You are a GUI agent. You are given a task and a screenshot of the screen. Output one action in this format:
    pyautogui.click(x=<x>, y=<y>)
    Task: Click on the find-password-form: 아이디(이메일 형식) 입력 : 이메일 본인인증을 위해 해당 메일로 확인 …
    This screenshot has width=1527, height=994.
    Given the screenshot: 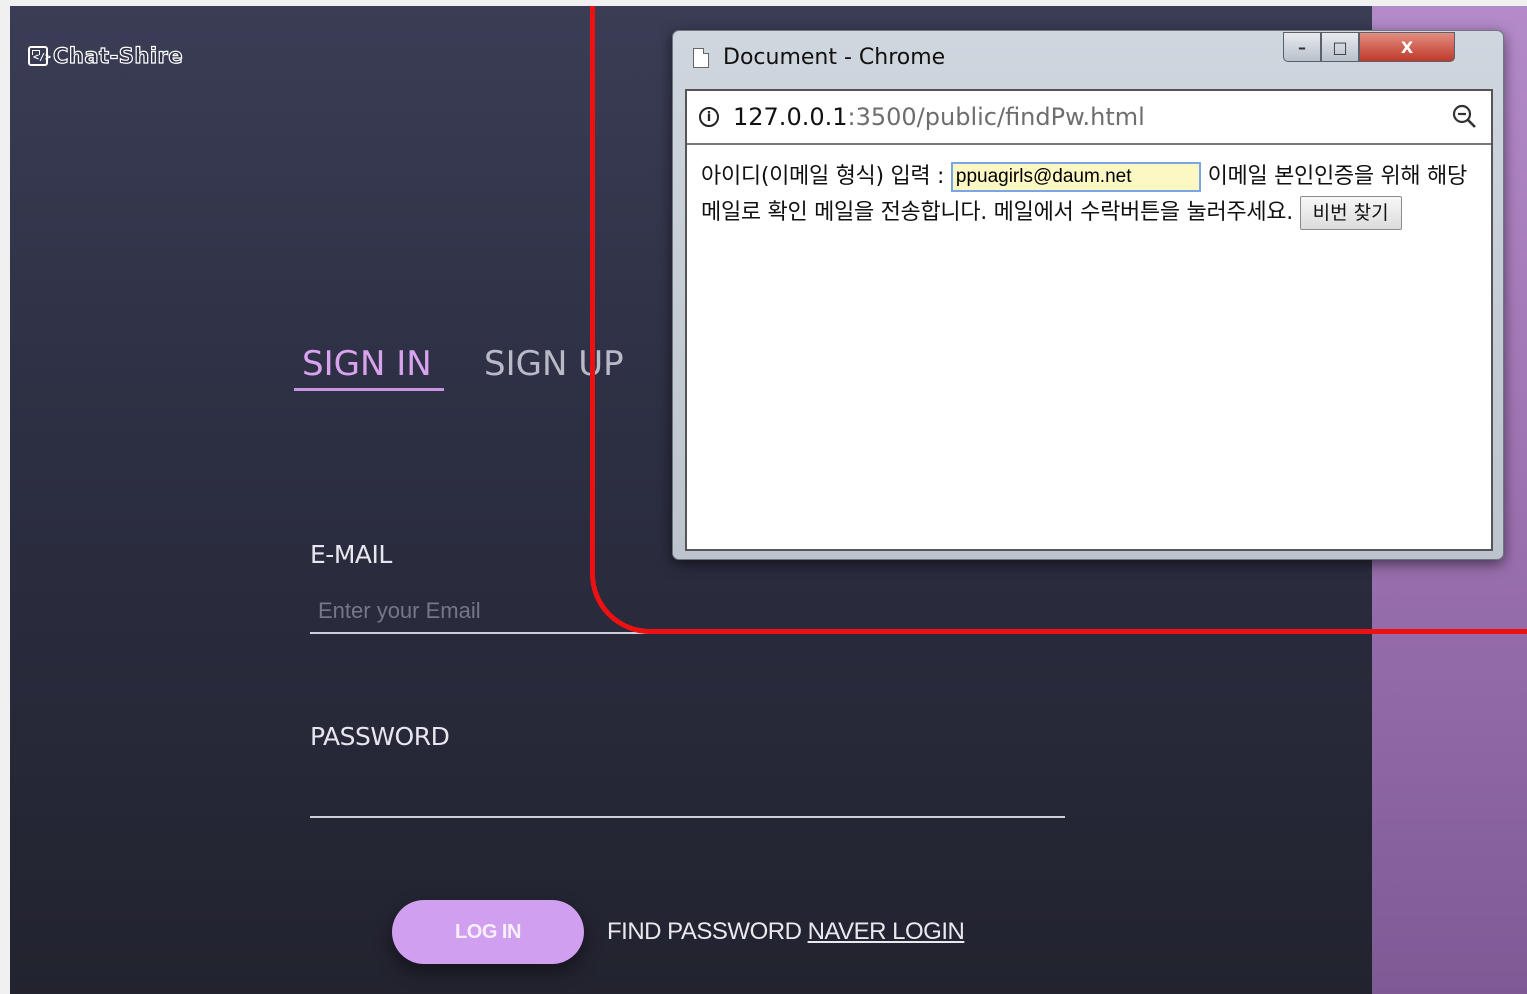 What is the action you would take?
    pyautogui.click(x=1089, y=195)
    